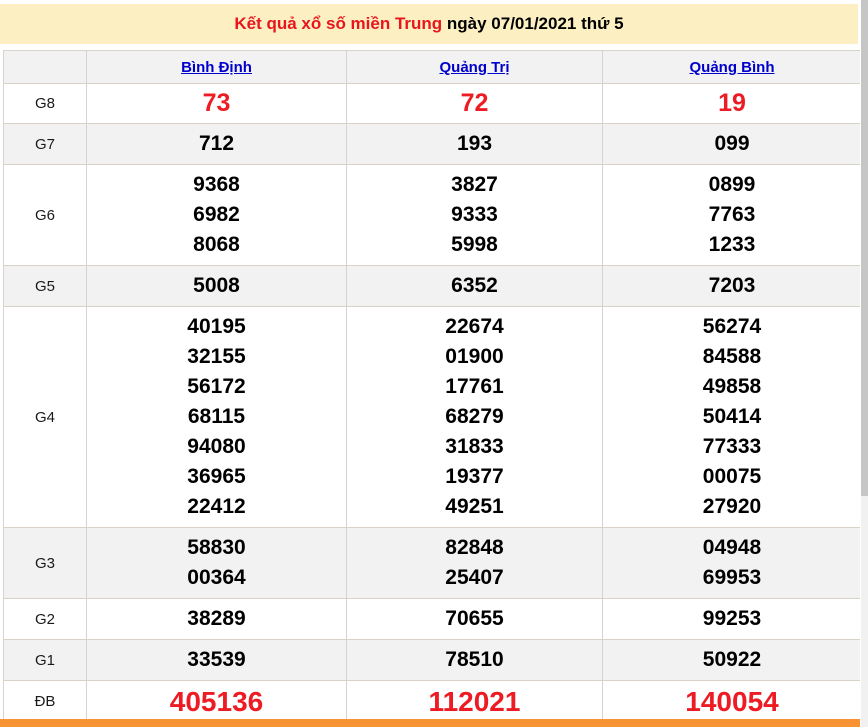 This screenshot has width=868, height=727. Describe the element at coordinates (732, 326) in the screenshot. I see `result-number: 56274` at that location.